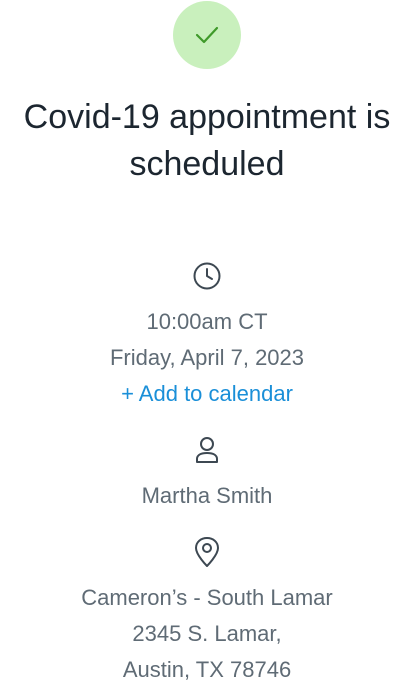  What do you see at coordinates (207, 164) in the screenshot?
I see `page-title-line-2: scheduled` at bounding box center [207, 164].